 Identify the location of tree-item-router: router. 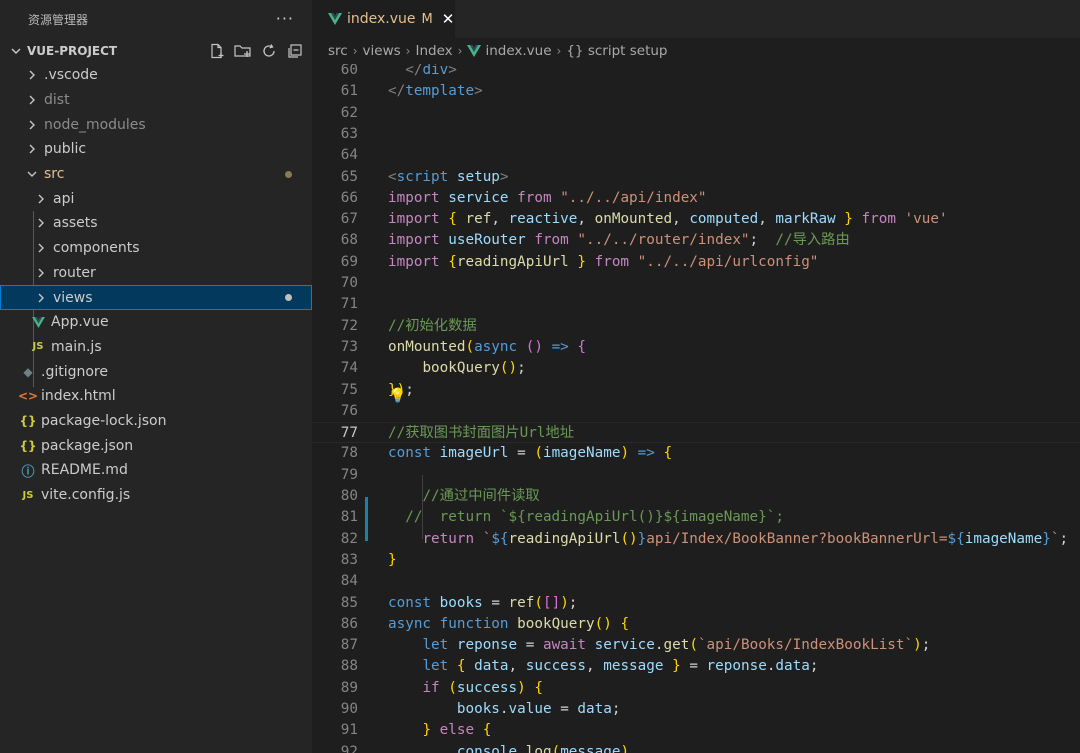
(156, 273).